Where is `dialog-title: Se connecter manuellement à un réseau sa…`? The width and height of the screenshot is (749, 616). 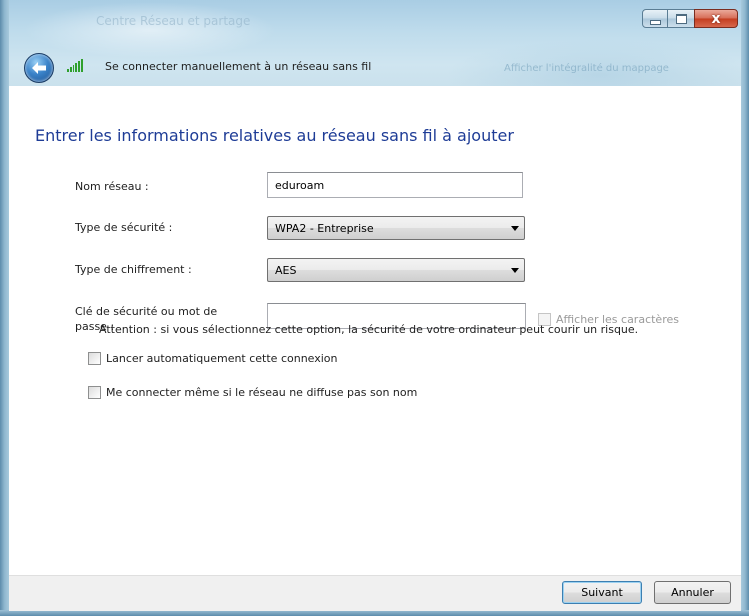 dialog-title: Se connecter manuellement à un réseau sa… is located at coordinates (238, 66).